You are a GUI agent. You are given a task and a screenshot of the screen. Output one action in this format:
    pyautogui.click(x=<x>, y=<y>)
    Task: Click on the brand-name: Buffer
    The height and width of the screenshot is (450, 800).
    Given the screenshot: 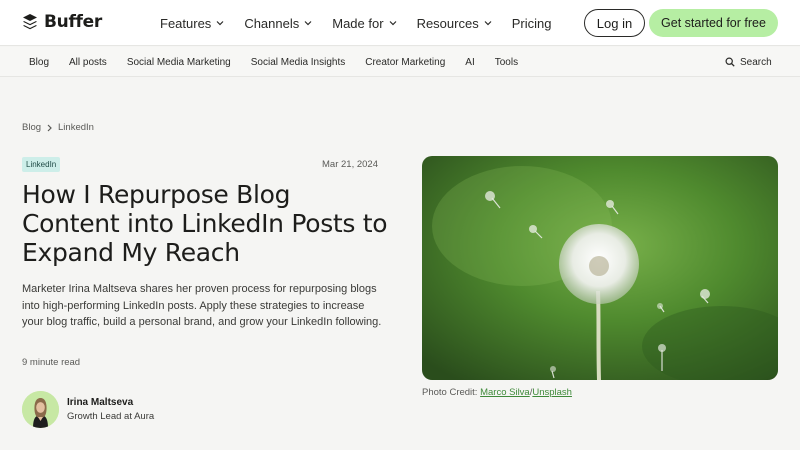 What is the action you would take?
    pyautogui.click(x=73, y=22)
    